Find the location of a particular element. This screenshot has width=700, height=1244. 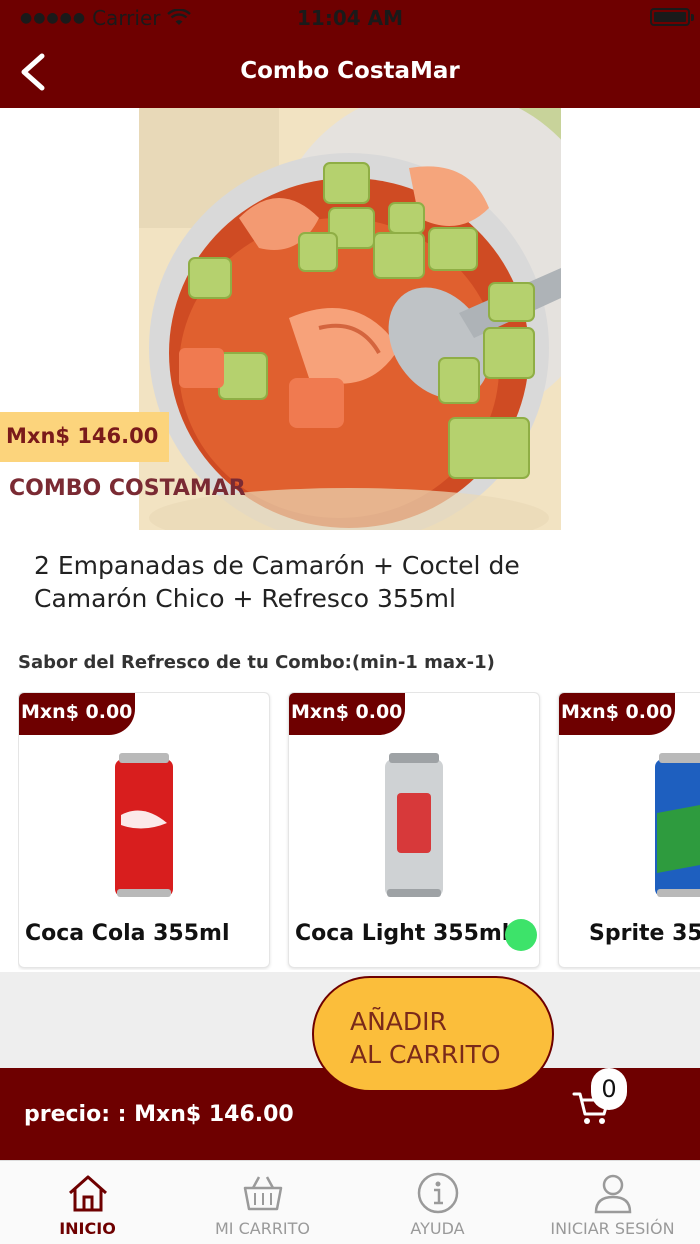

tab-mi-carrito: MI CARRITO is located at coordinates (262, 1202).